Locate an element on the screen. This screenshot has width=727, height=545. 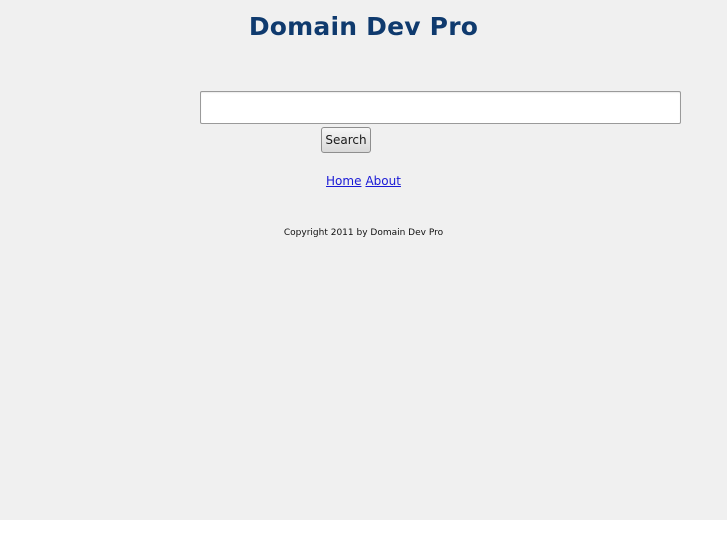
search-input is located at coordinates (440, 107).